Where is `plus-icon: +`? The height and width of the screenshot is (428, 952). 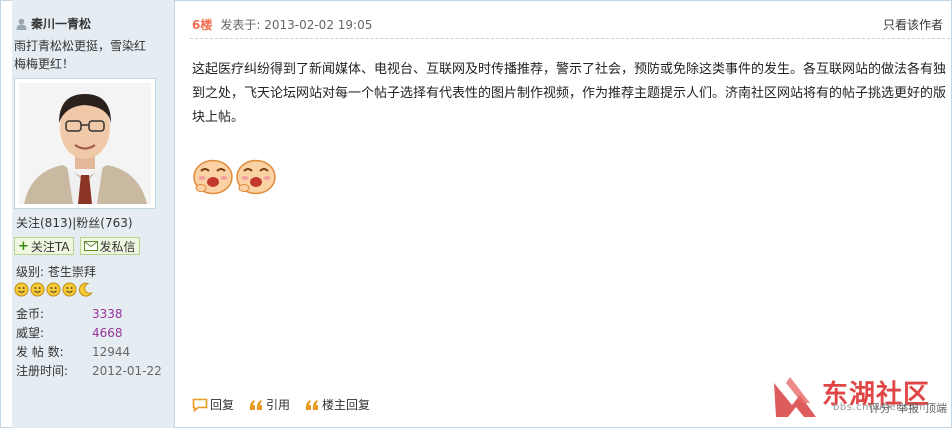 plus-icon: + is located at coordinates (23, 246).